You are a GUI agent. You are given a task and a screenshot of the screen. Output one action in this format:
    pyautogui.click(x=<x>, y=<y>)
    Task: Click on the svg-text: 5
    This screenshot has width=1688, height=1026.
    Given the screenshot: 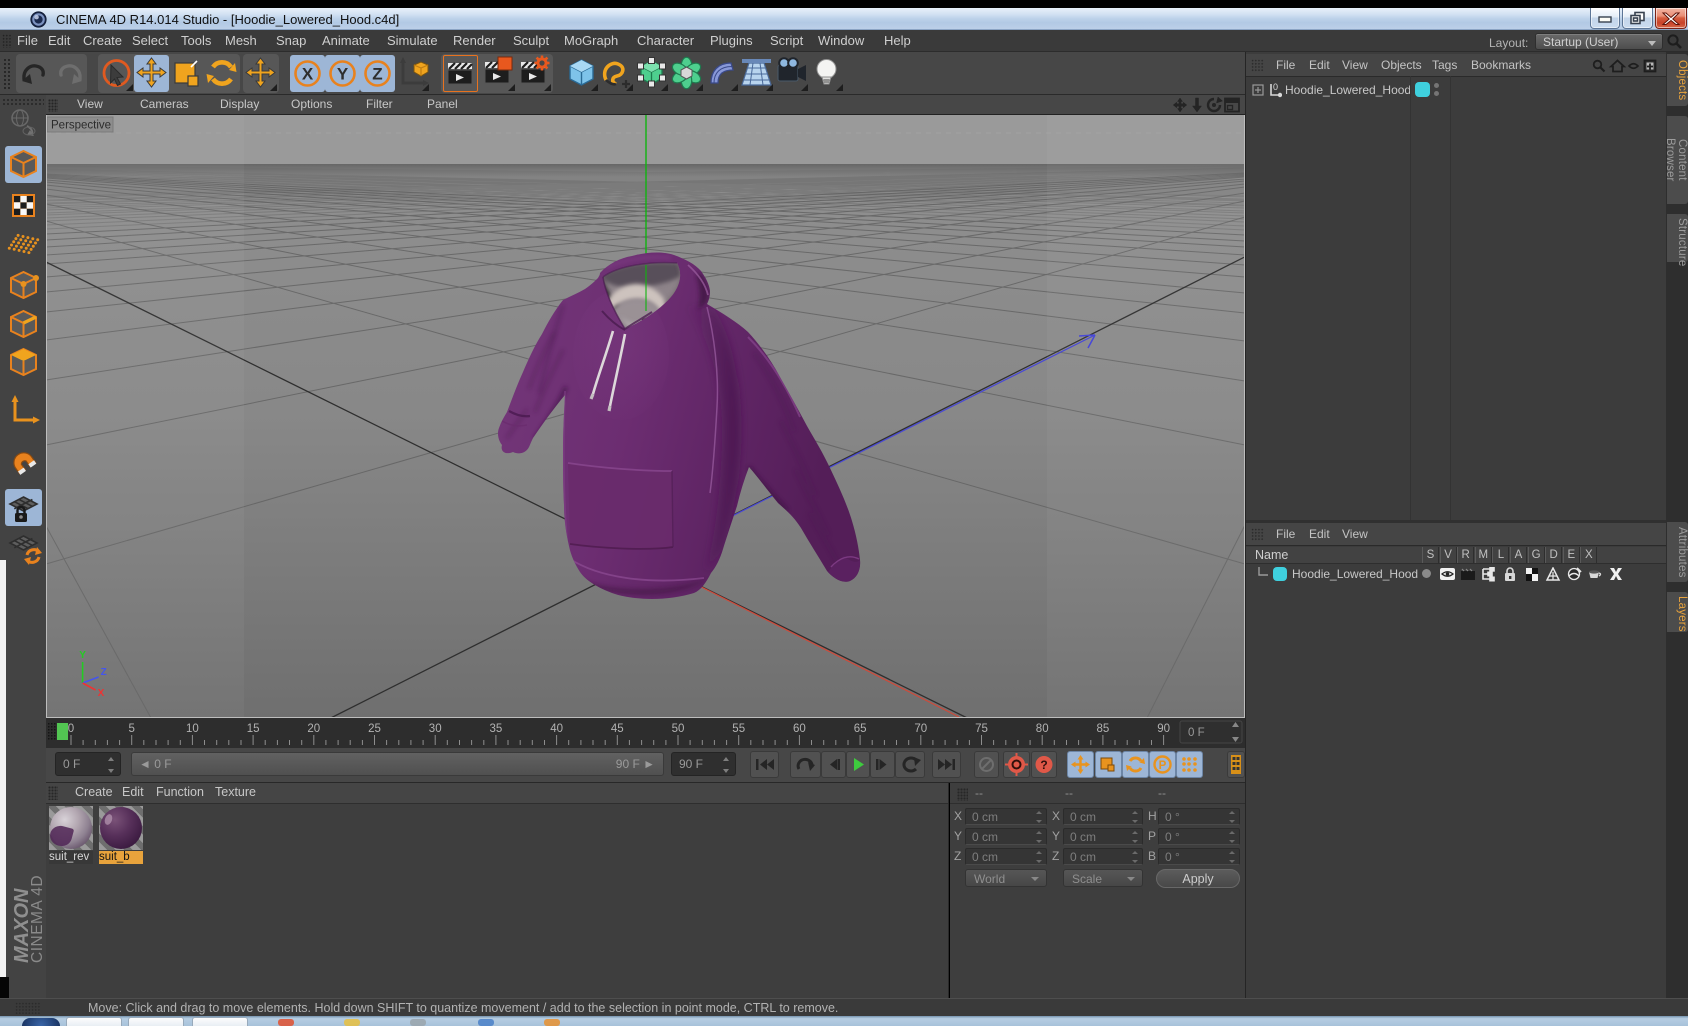 What is the action you would take?
    pyautogui.click(x=131, y=729)
    